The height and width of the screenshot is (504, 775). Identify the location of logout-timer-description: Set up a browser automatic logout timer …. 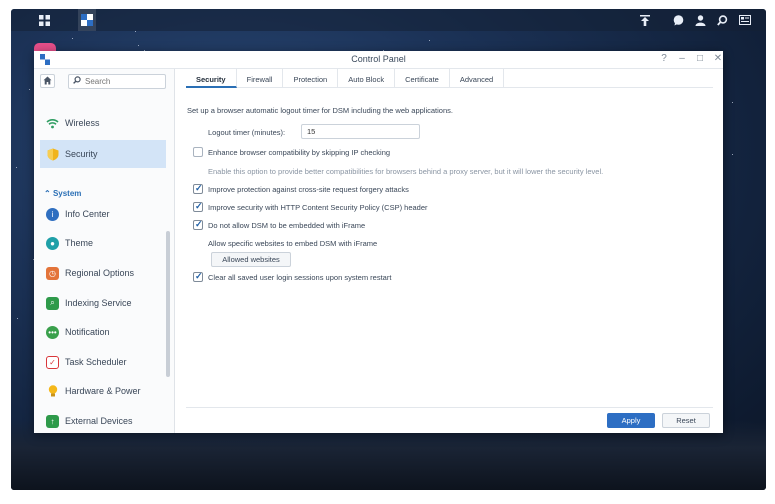
(320, 110).